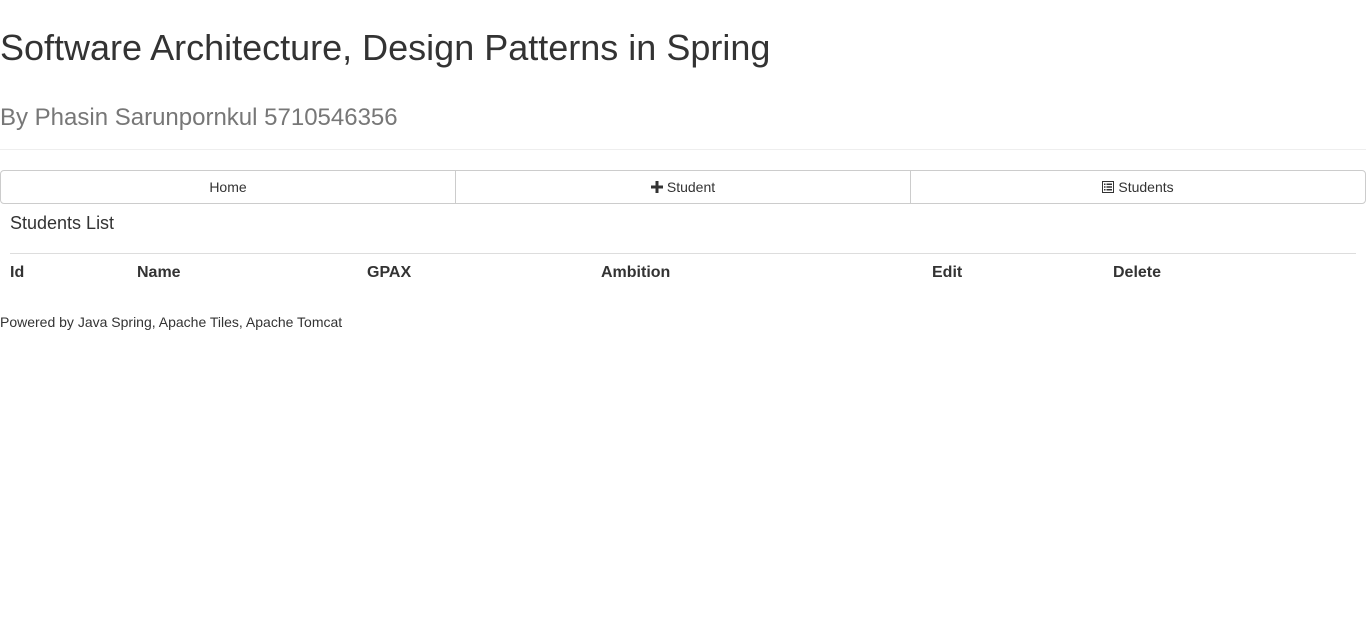 This screenshot has width=1366, height=620. I want to click on page-subtitle: By Phasin Sarunpornkul 5710546356, so click(199, 117).